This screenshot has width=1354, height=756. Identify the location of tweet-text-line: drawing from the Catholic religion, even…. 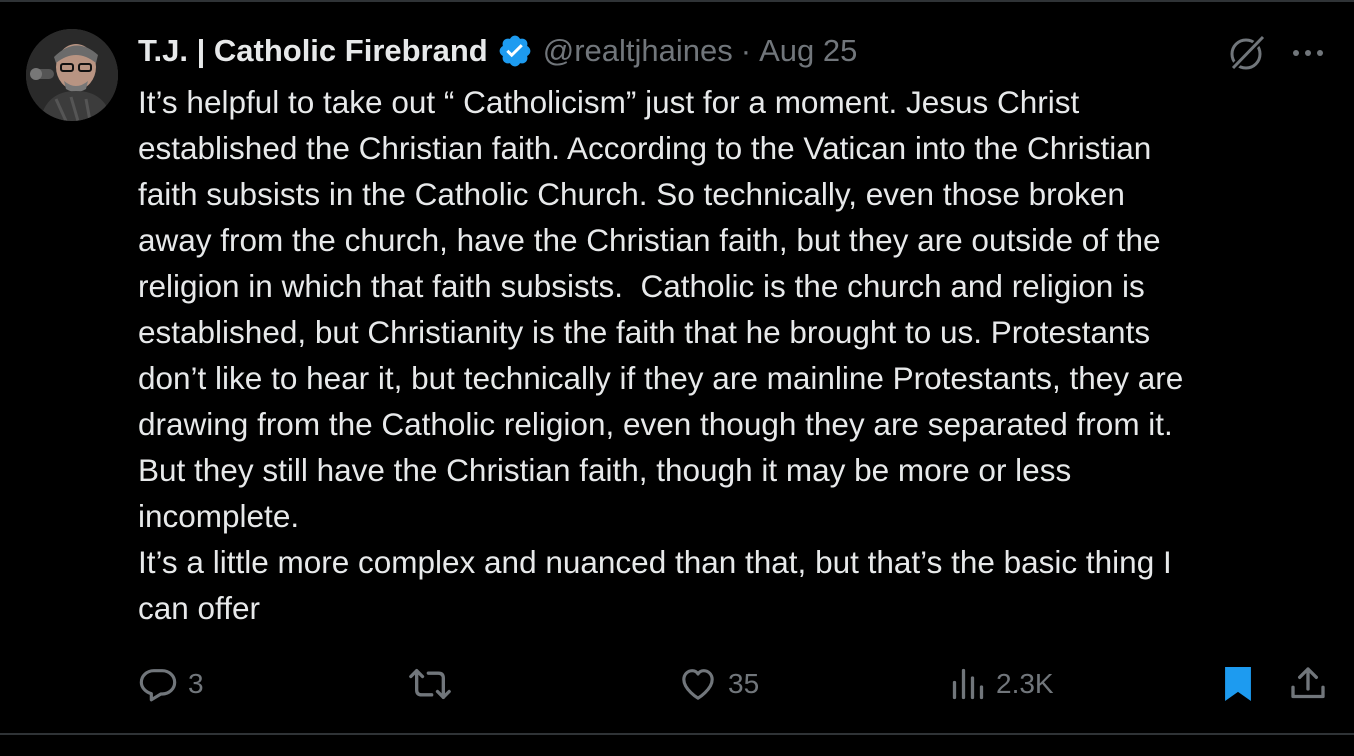
(655, 424).